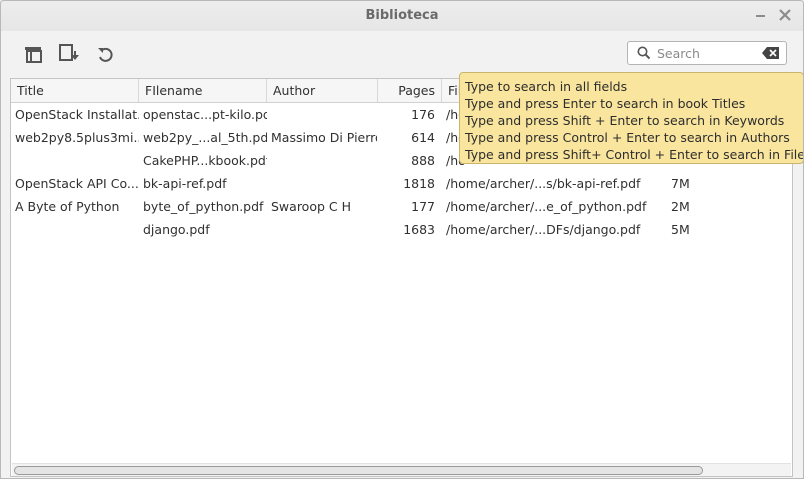 This screenshot has width=804, height=479. What do you see at coordinates (358, 470) in the screenshot?
I see `scrollbar-thumb` at bounding box center [358, 470].